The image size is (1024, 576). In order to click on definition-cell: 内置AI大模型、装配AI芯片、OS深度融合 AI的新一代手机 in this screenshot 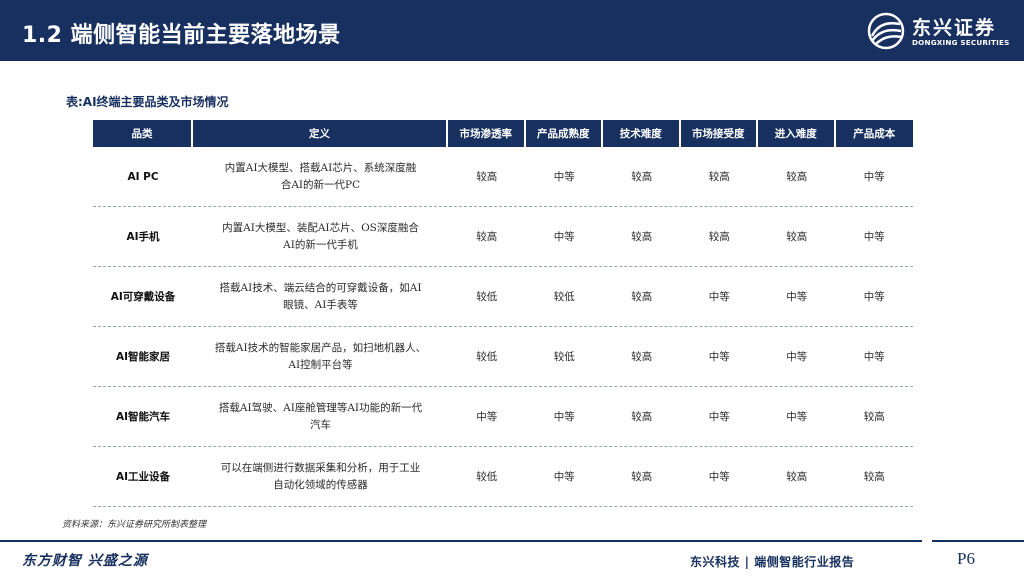, I will do `click(320, 236)`.